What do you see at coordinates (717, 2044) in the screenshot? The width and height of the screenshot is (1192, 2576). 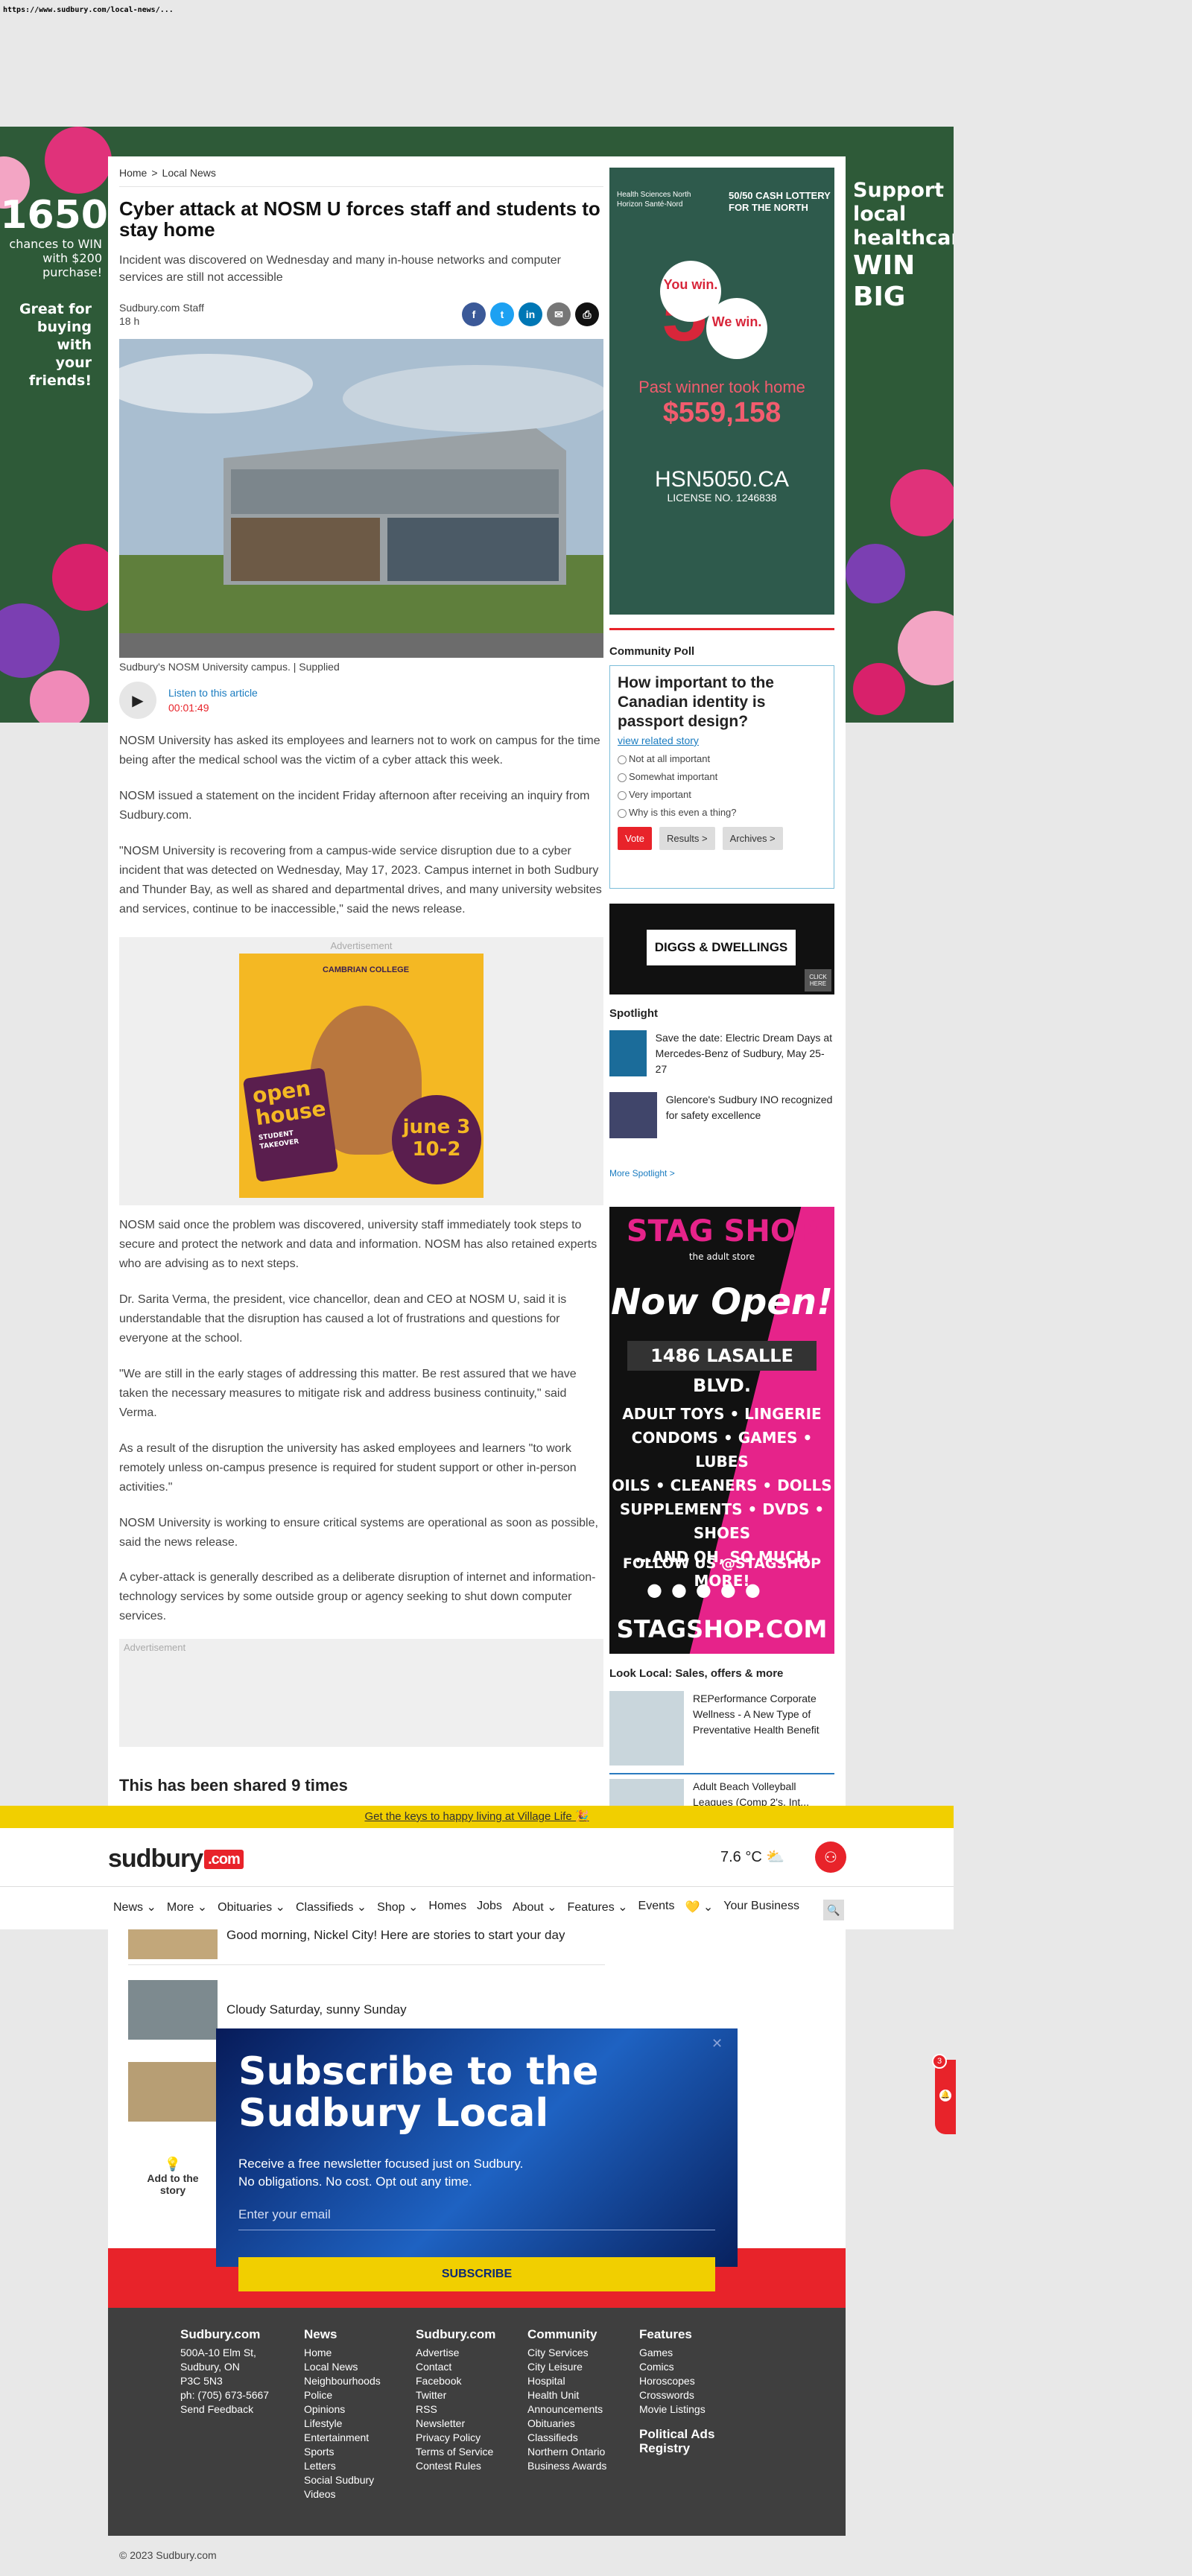 I see `close-icon: ✕` at bounding box center [717, 2044].